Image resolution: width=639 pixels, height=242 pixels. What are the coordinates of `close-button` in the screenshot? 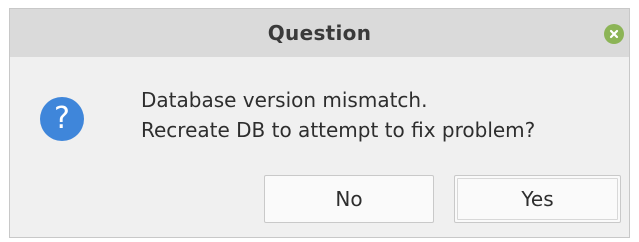 It's located at (614, 34).